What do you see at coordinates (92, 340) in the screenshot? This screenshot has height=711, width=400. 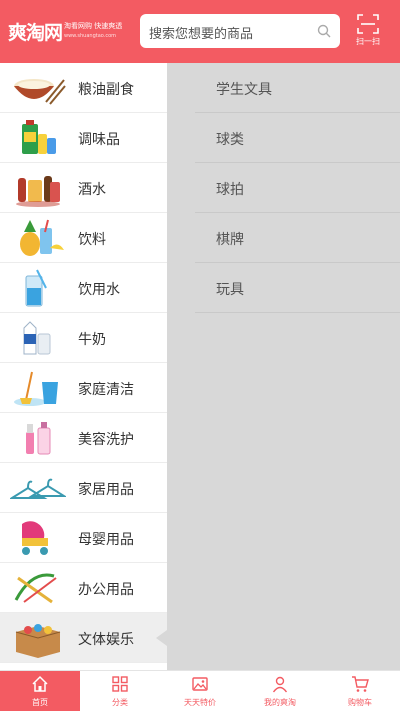 I see `category-label: 牛奶` at bounding box center [92, 340].